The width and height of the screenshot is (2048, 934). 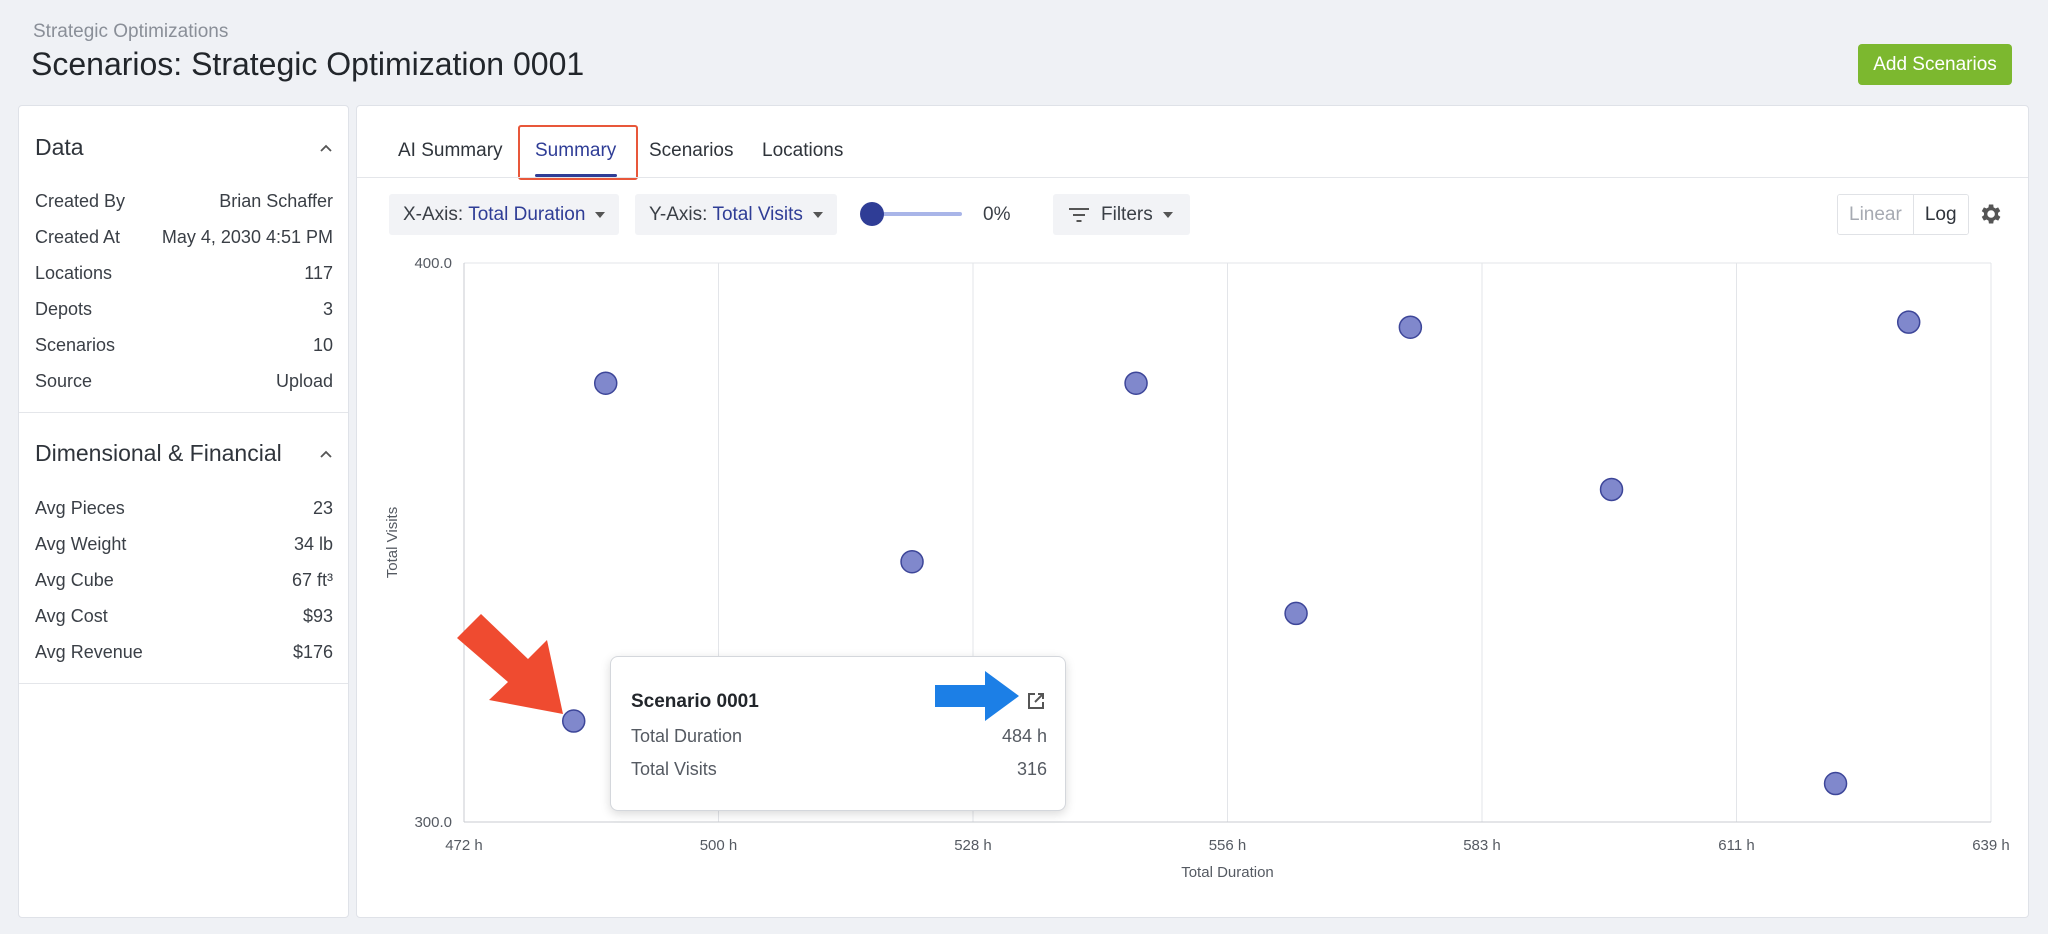 I want to click on row-key: Avg Revenue, so click(x=89, y=652).